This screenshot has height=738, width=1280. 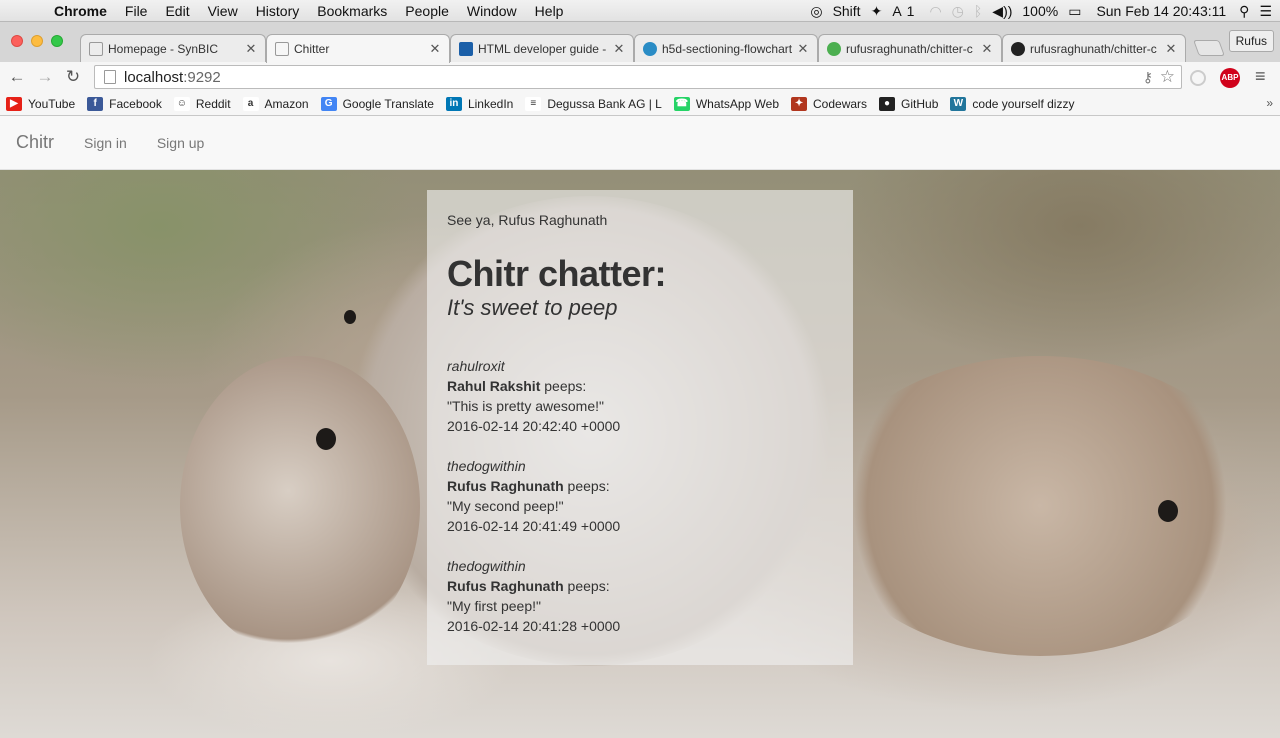 What do you see at coordinates (1251, 41) in the screenshot?
I see `profile-button: Rufus` at bounding box center [1251, 41].